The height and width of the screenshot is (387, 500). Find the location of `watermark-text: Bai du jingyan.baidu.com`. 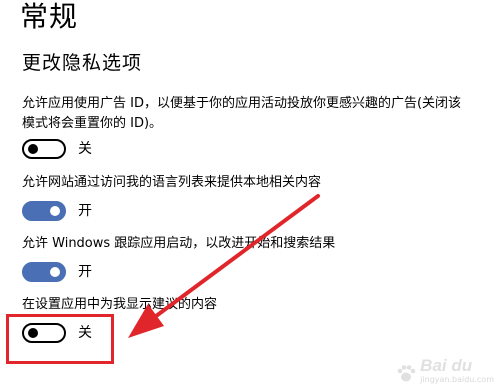

watermark-text: Bai du jingyan.baidu.com is located at coordinates (457, 371).